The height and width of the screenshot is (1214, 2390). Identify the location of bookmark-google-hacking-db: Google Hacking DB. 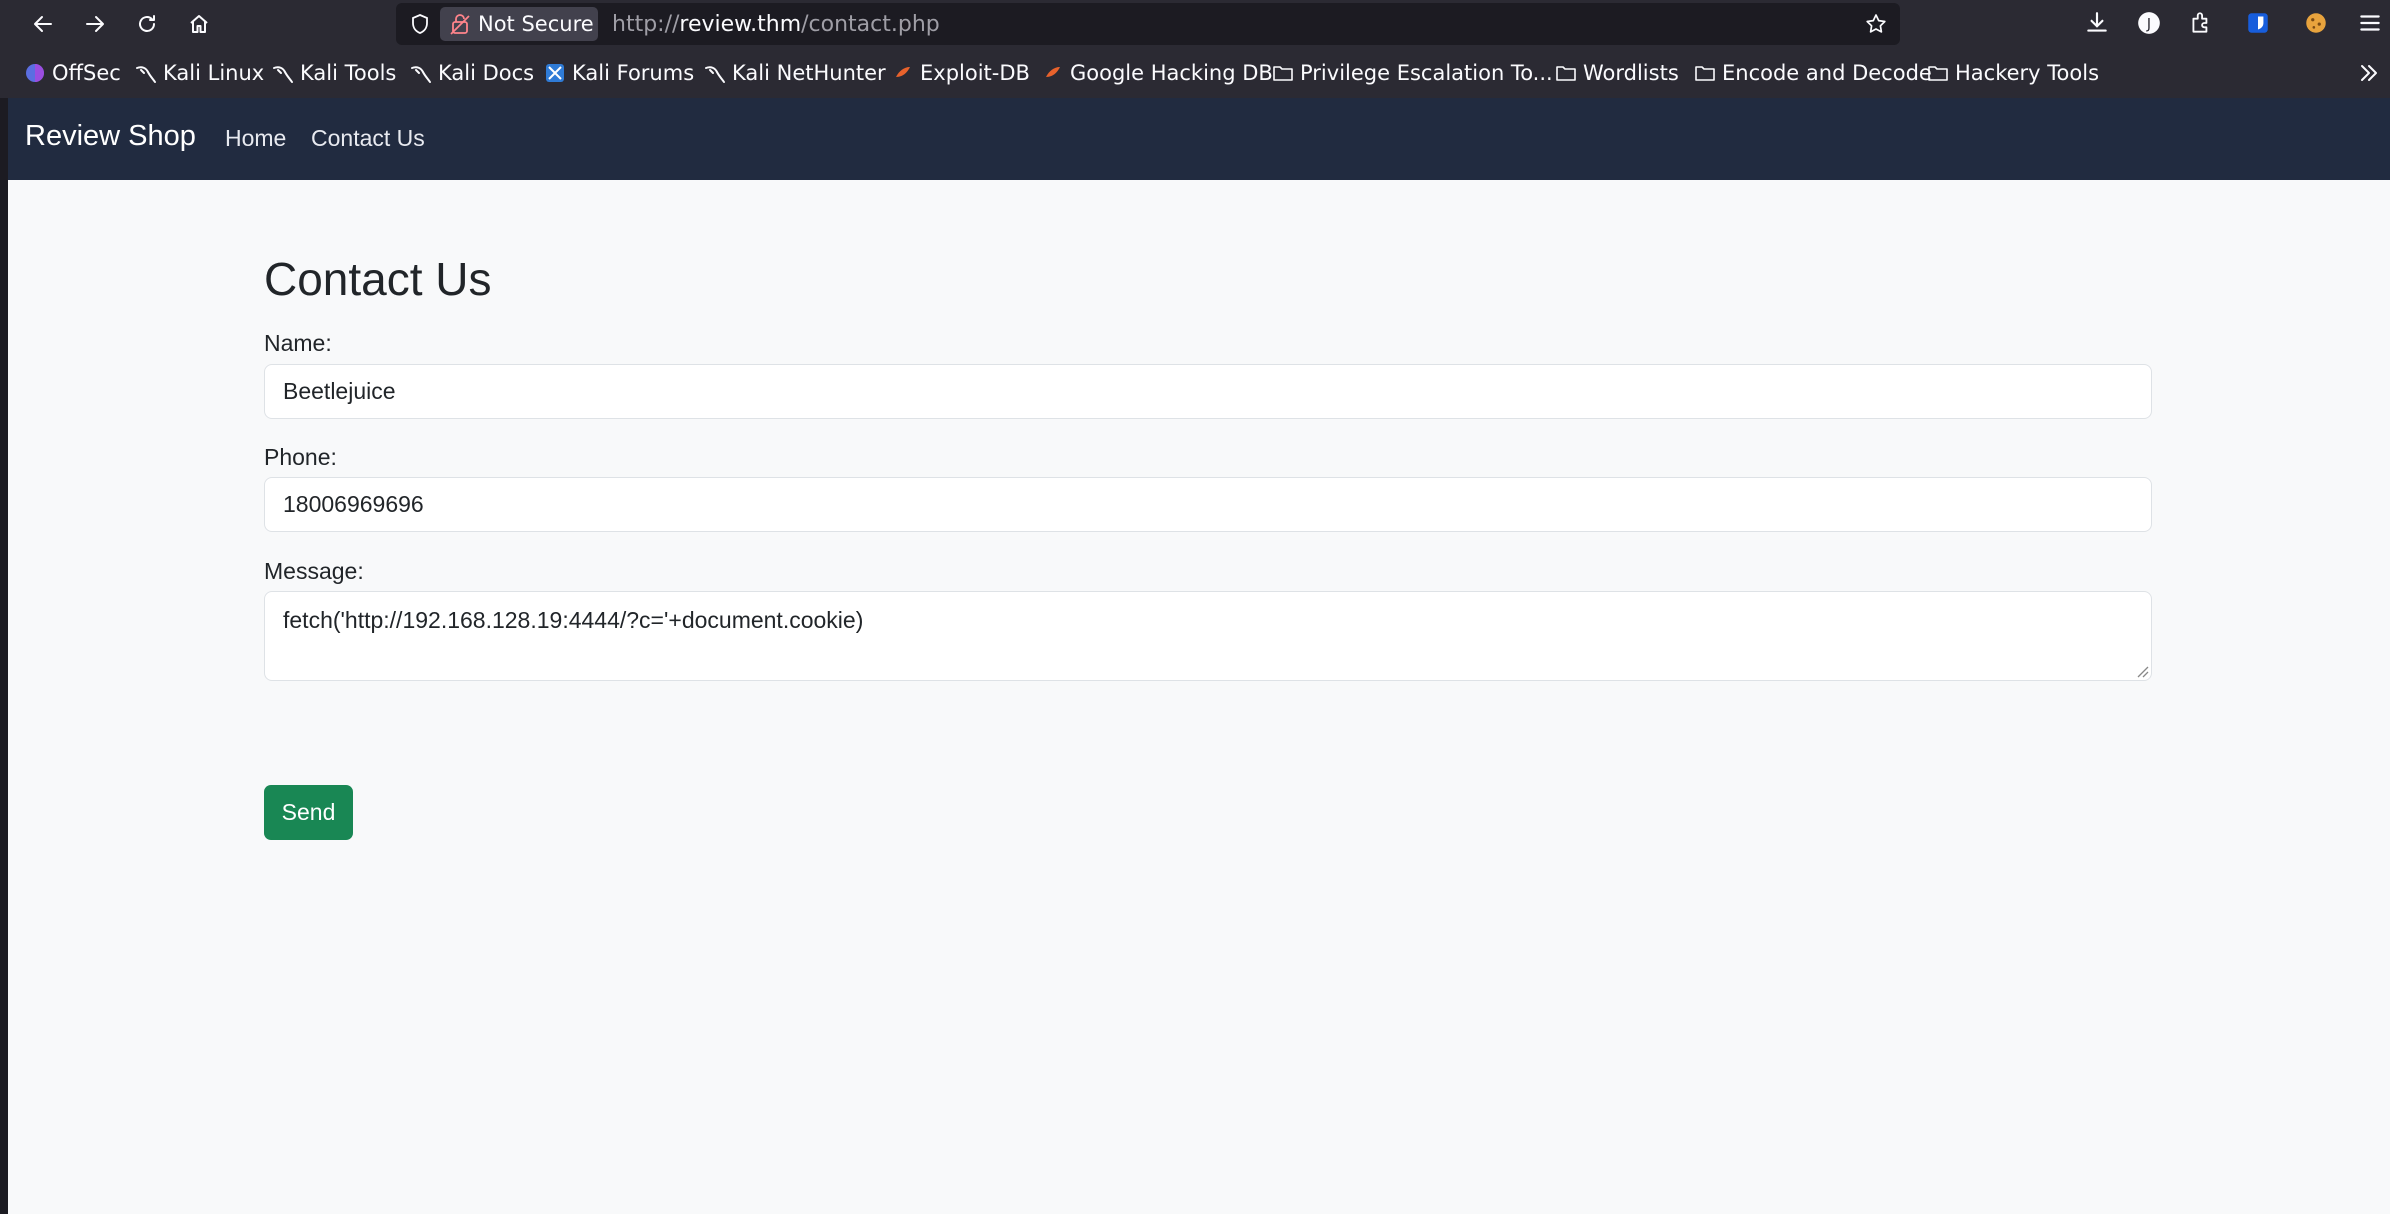
(1157, 73).